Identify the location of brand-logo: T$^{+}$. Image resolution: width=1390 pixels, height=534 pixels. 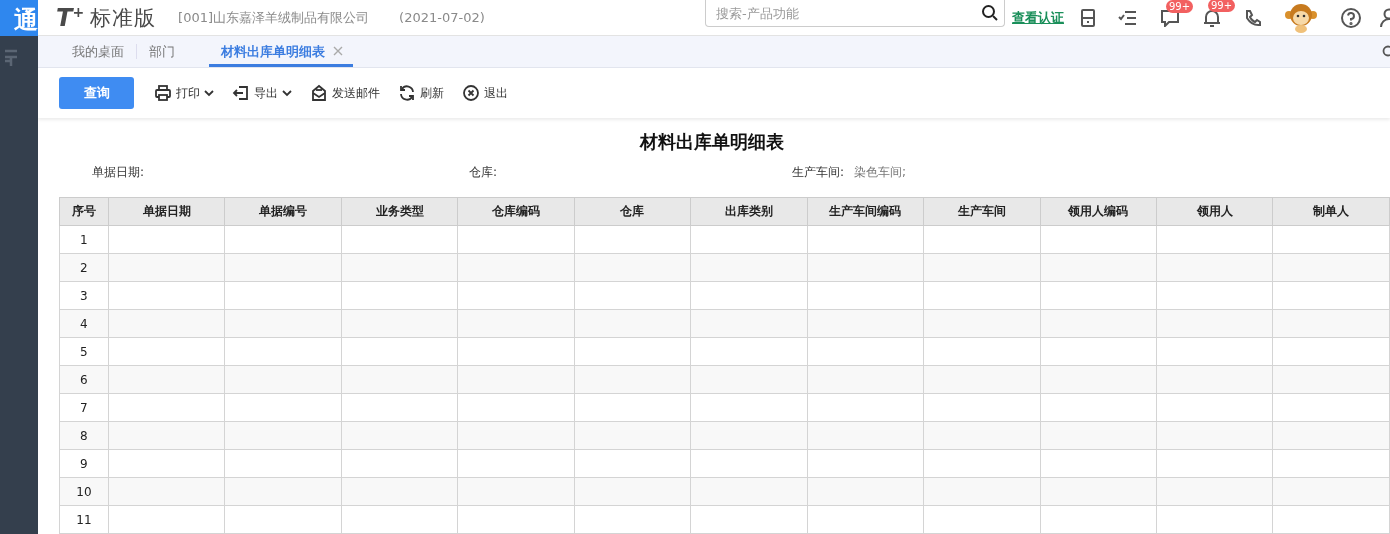
(70, 17).